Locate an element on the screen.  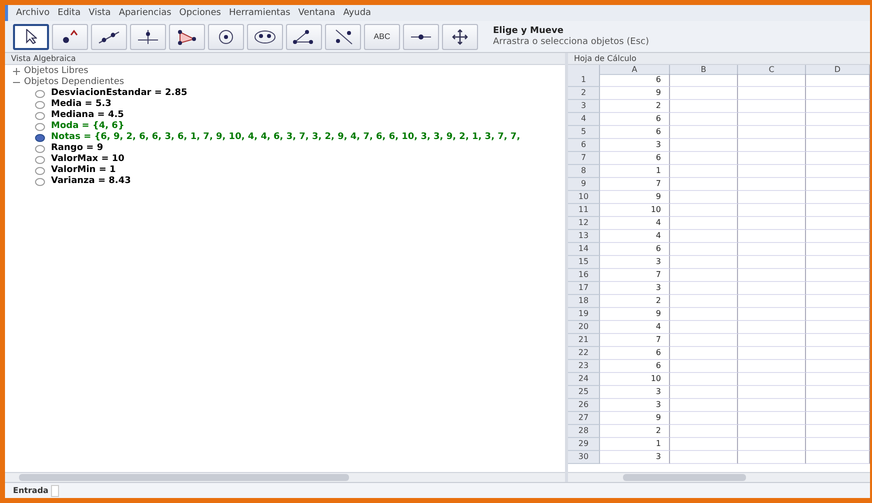
row-header: 8 is located at coordinates (584, 171).